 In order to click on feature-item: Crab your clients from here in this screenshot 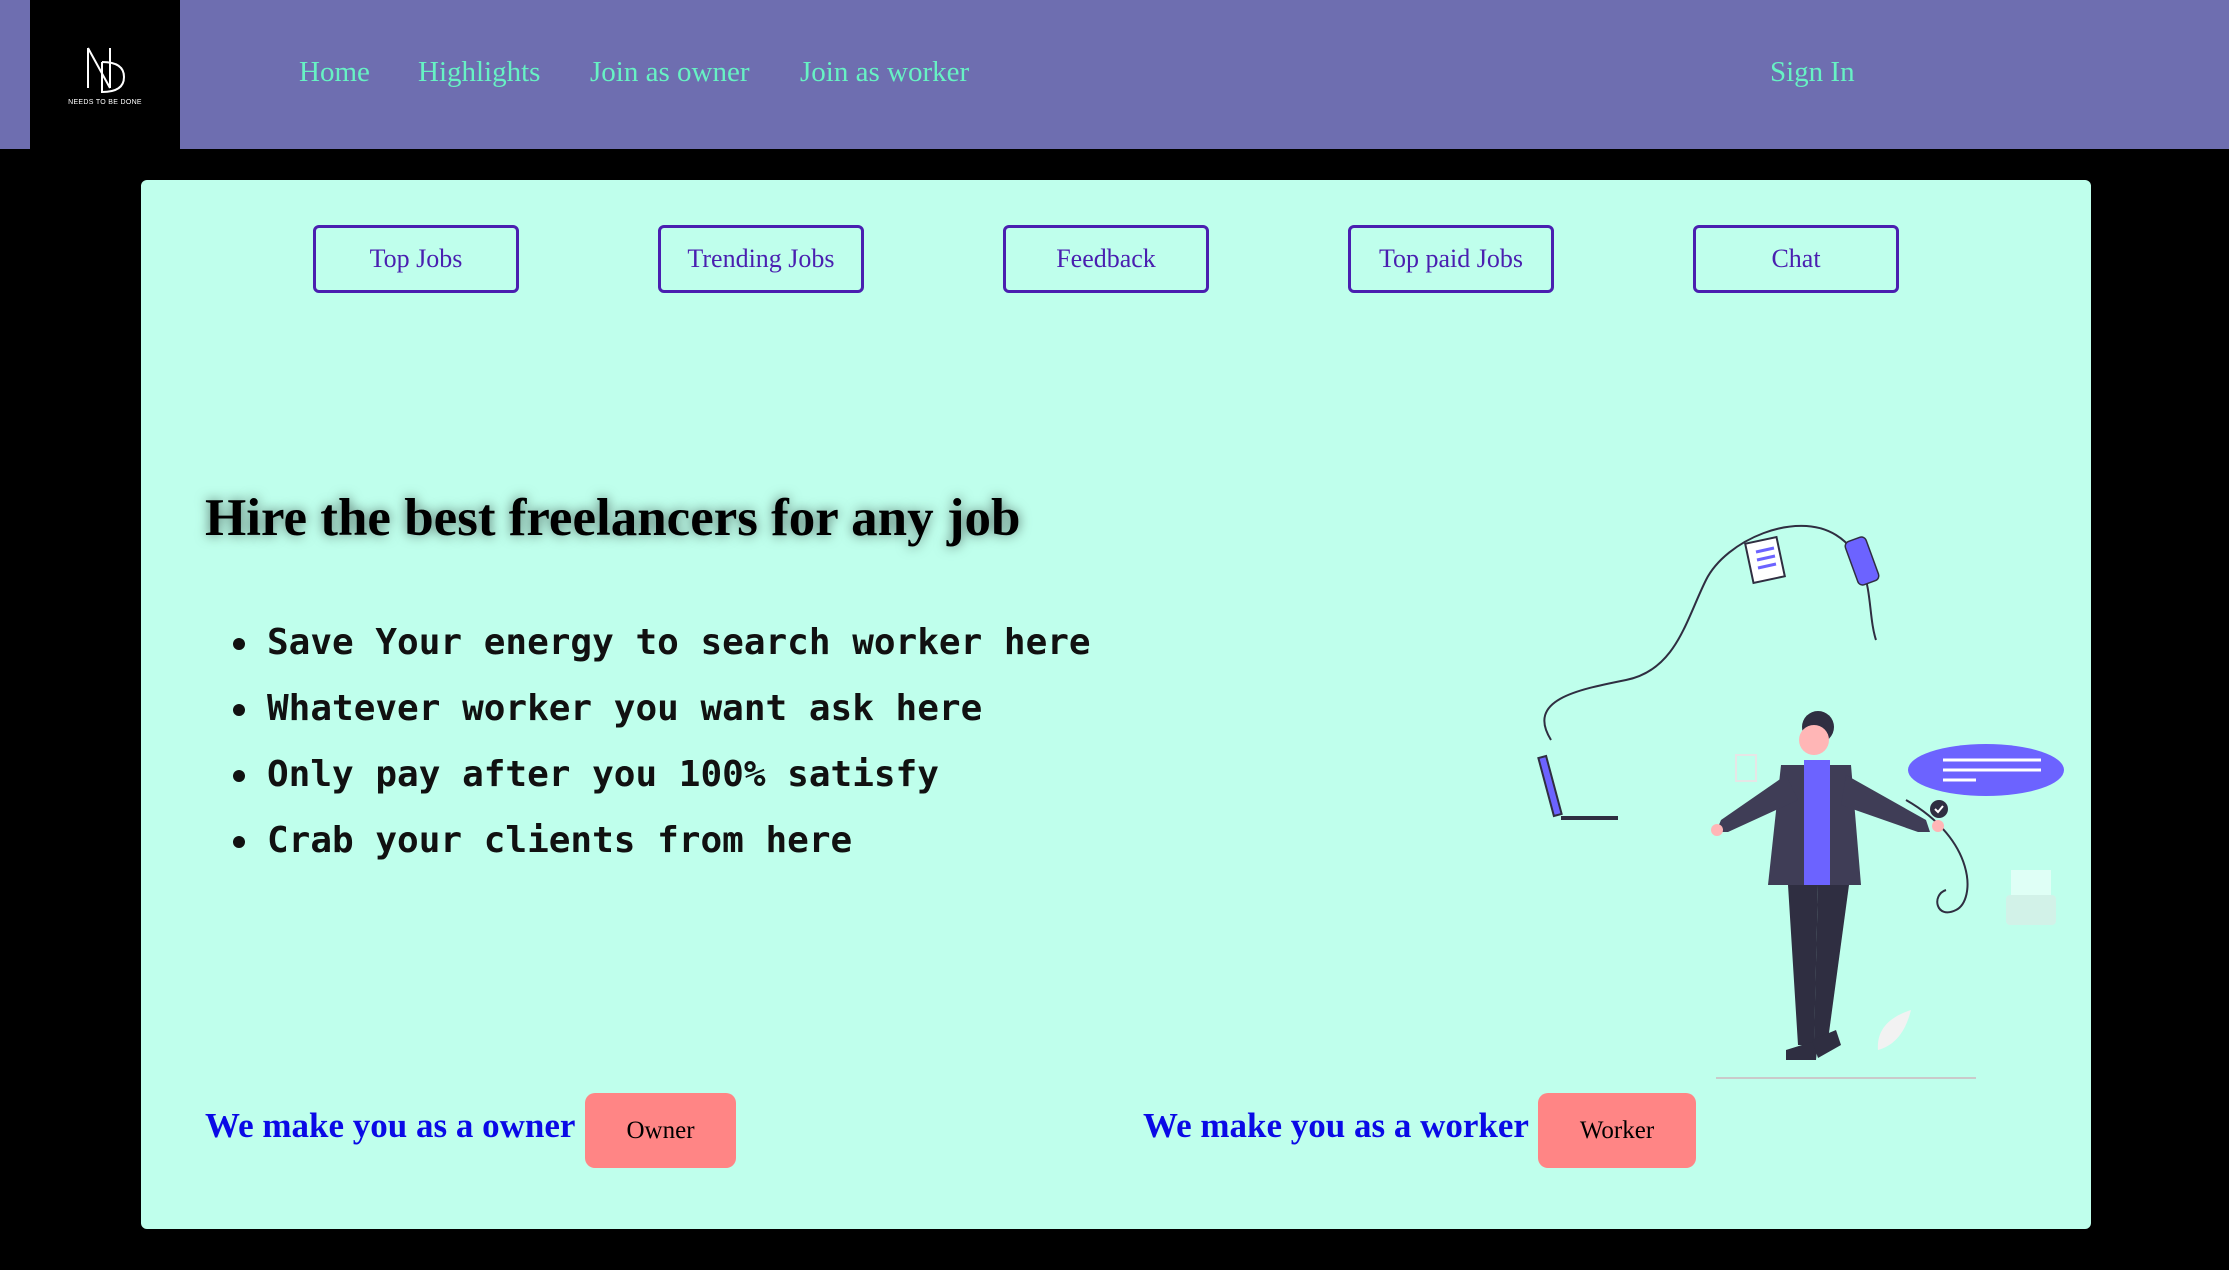, I will do `click(660, 841)`.